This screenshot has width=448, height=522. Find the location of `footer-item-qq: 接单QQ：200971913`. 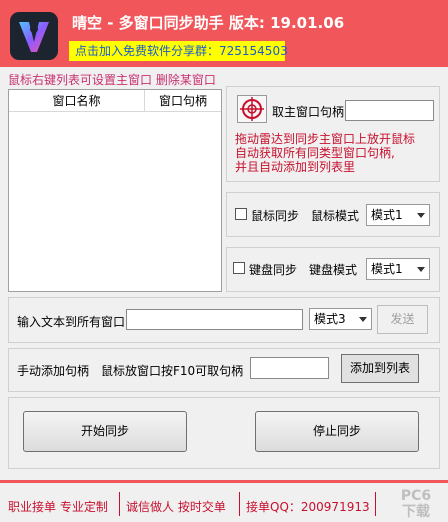

footer-item-qq: 接单QQ：200971913 is located at coordinates (308, 507).